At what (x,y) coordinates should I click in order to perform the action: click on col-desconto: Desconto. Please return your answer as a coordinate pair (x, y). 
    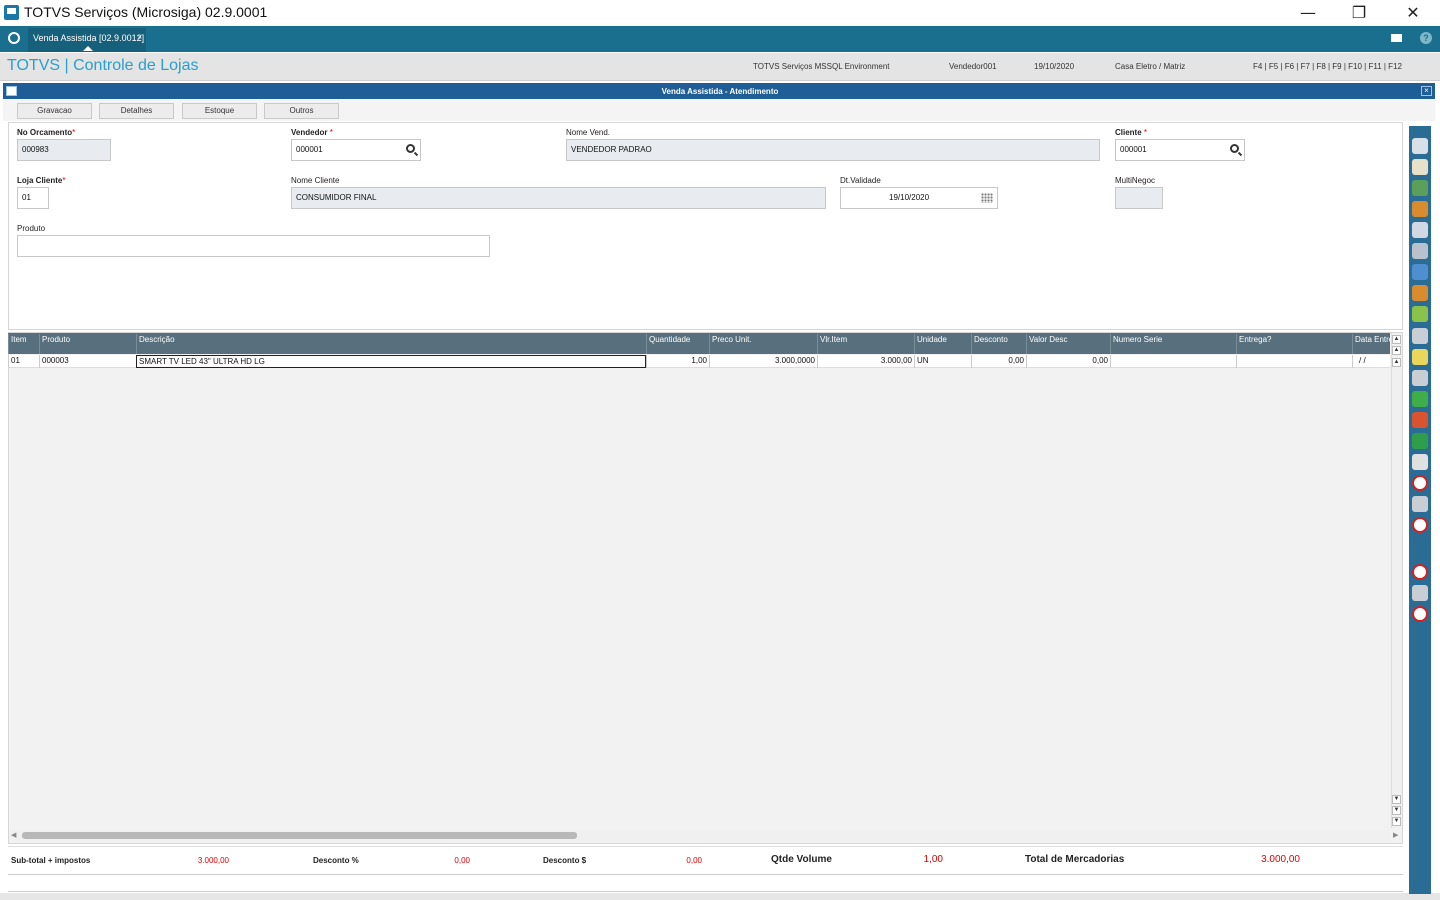
    Looking at the image, I should click on (998, 344).